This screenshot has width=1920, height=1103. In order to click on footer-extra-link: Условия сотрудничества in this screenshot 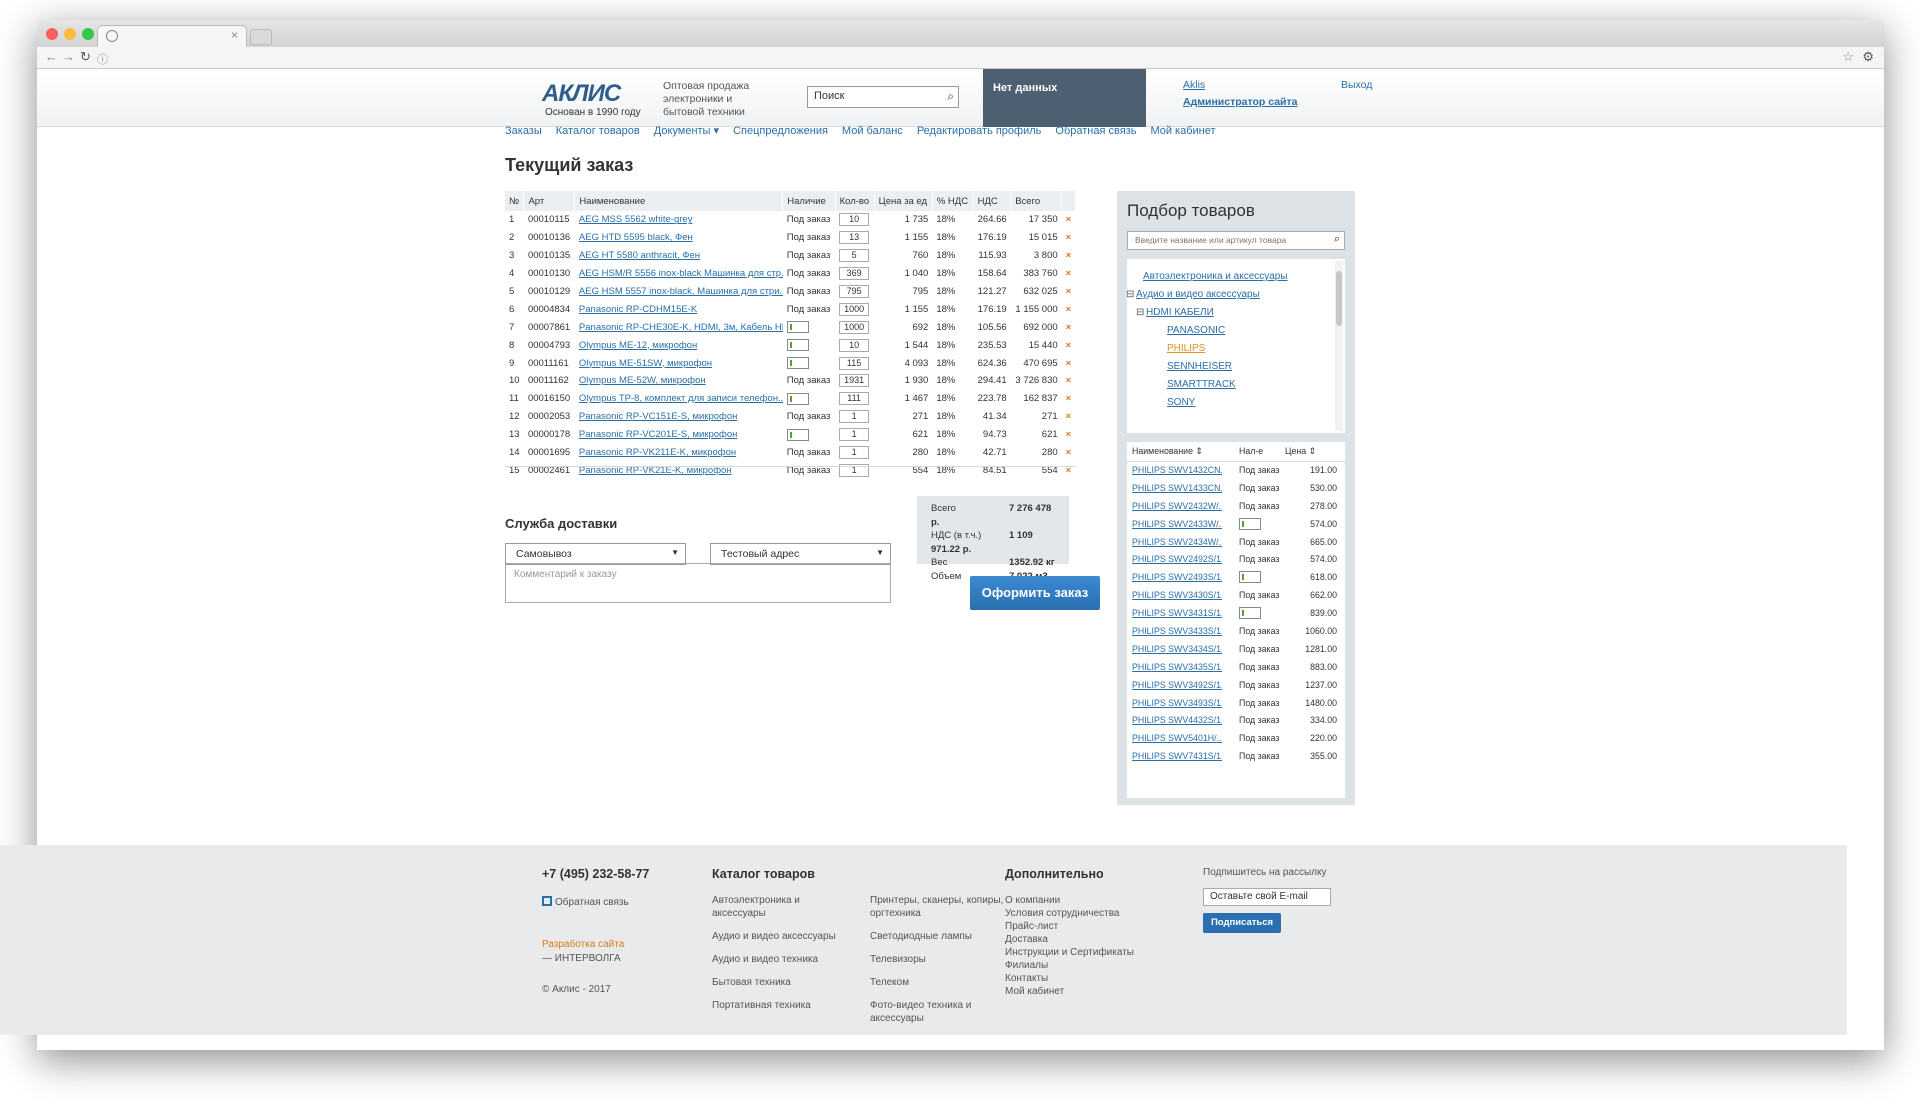, I will do `click(1069, 913)`.